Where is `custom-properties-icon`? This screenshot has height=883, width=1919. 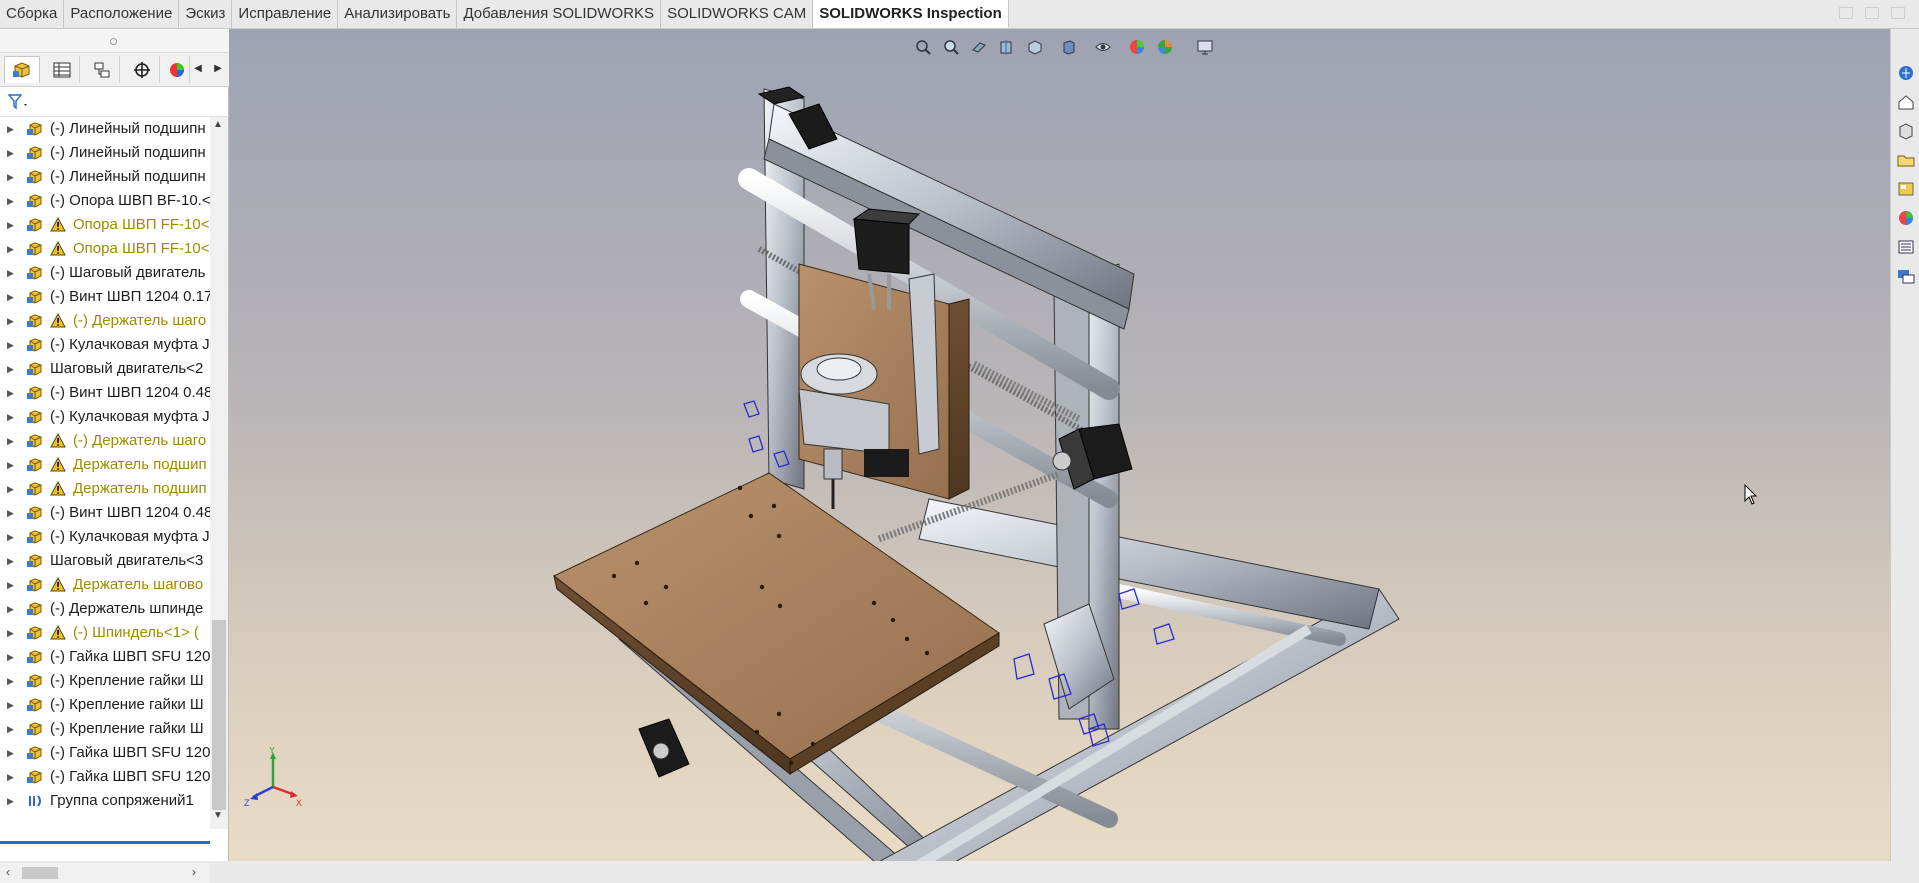 custom-properties-icon is located at coordinates (1906, 247).